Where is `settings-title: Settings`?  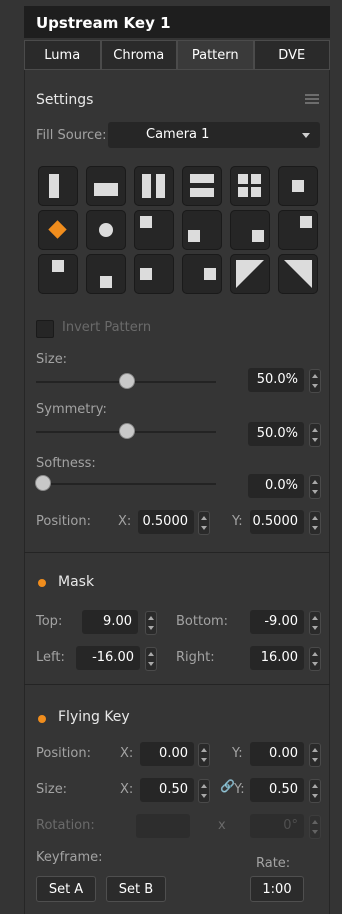
settings-title: Settings is located at coordinates (65, 100).